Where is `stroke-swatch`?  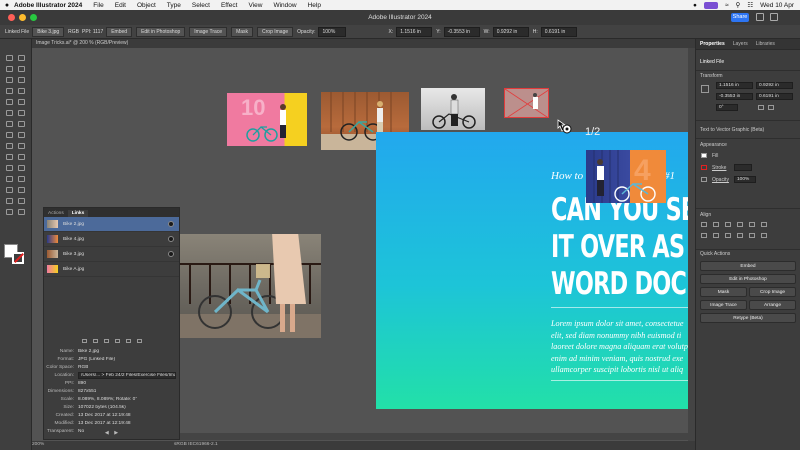 stroke-swatch is located at coordinates (18, 258).